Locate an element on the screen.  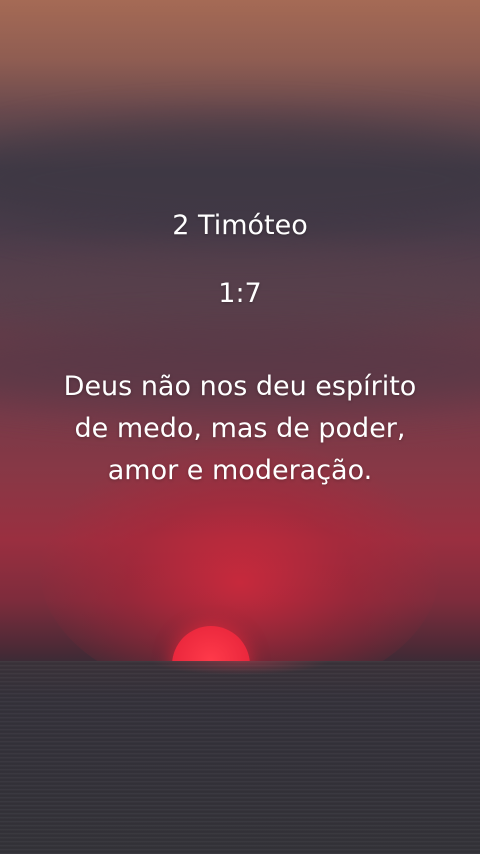
quote-line: de medo, mas de poder, is located at coordinates (240, 428).